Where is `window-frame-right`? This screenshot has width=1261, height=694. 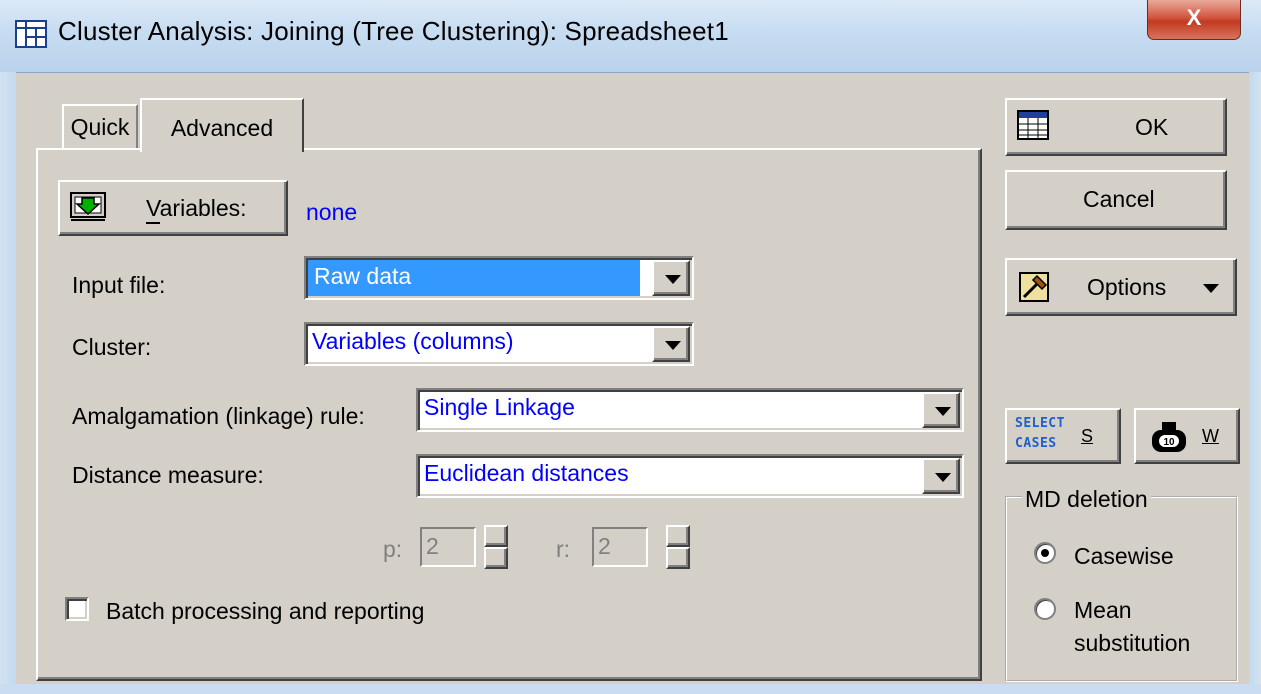 window-frame-right is located at coordinates (1255, 383).